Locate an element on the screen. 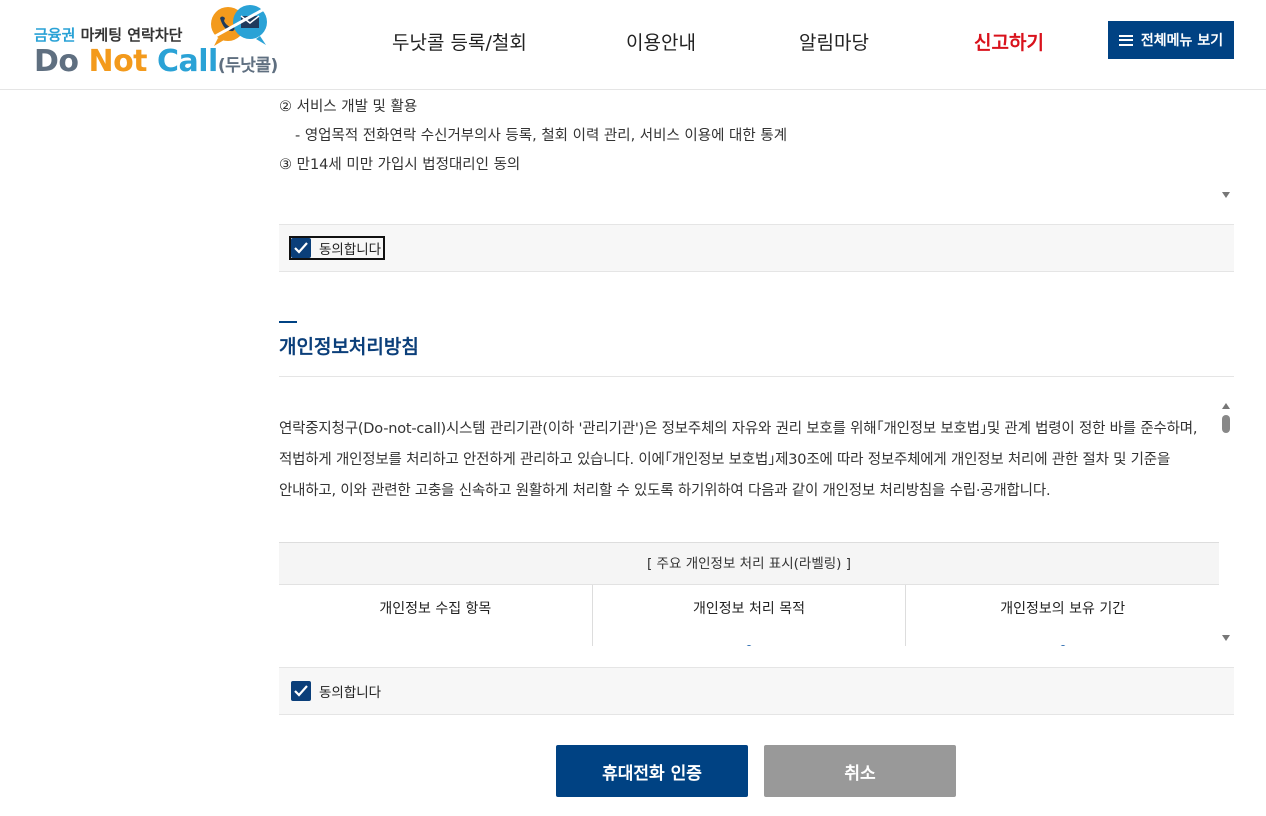 Image resolution: width=1266 pixels, height=816 pixels. labeling-column-header: 개인정보의 보유 기간 is located at coordinates (1062, 615).